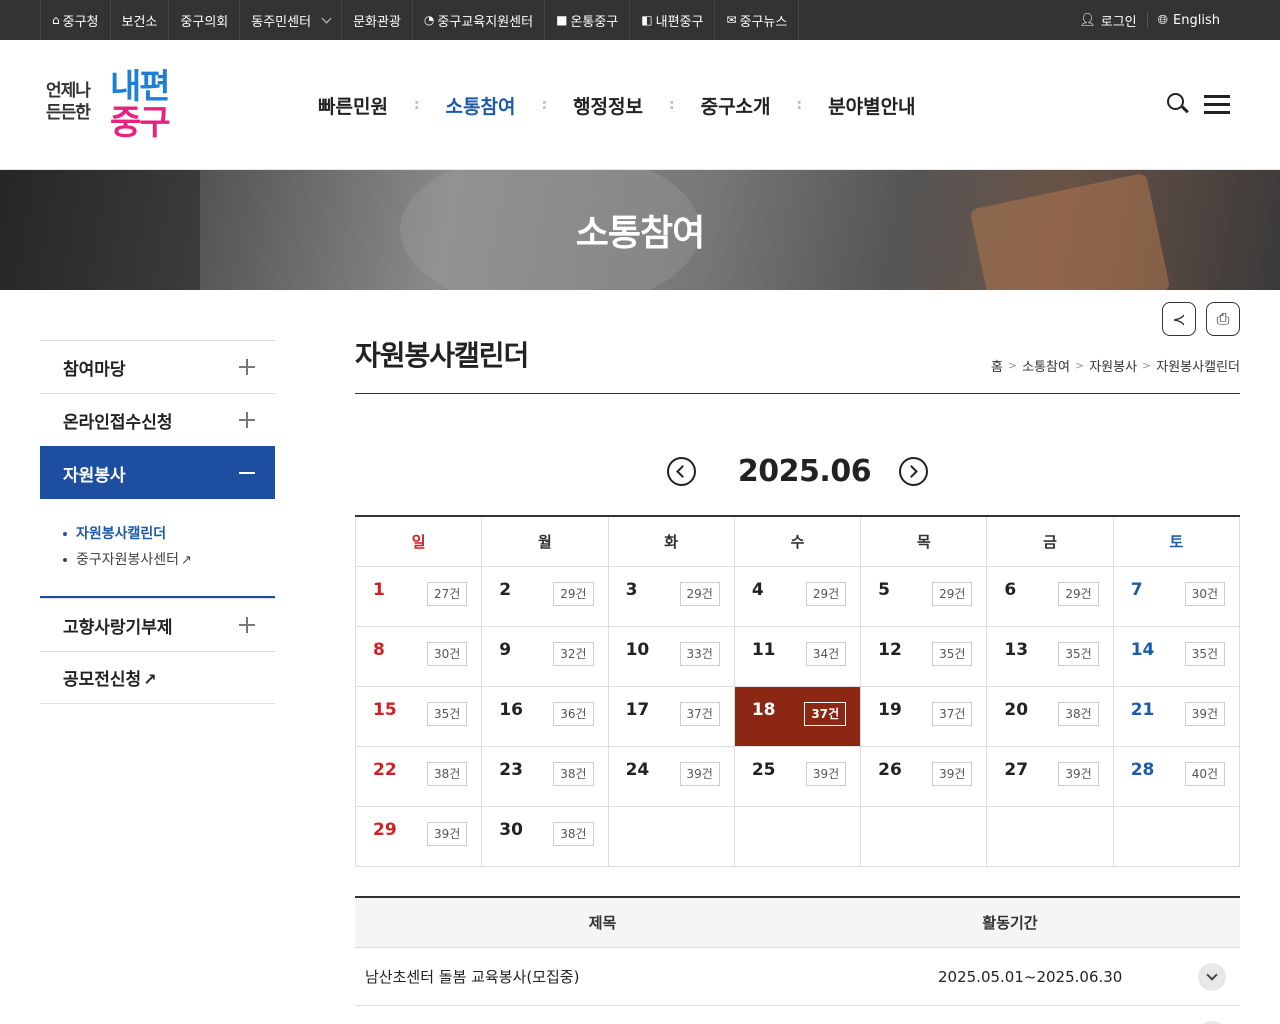 This screenshot has height=1024, width=1280. What do you see at coordinates (169, 534) in the screenshot?
I see `submenu-volunteer-calendar: 자원봉사캘린더` at bounding box center [169, 534].